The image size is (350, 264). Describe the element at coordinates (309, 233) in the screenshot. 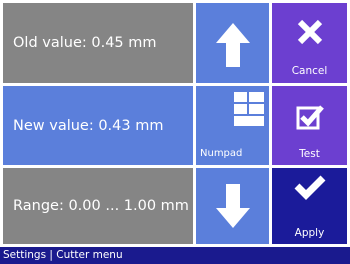

I see `apply-label: Apply` at that location.